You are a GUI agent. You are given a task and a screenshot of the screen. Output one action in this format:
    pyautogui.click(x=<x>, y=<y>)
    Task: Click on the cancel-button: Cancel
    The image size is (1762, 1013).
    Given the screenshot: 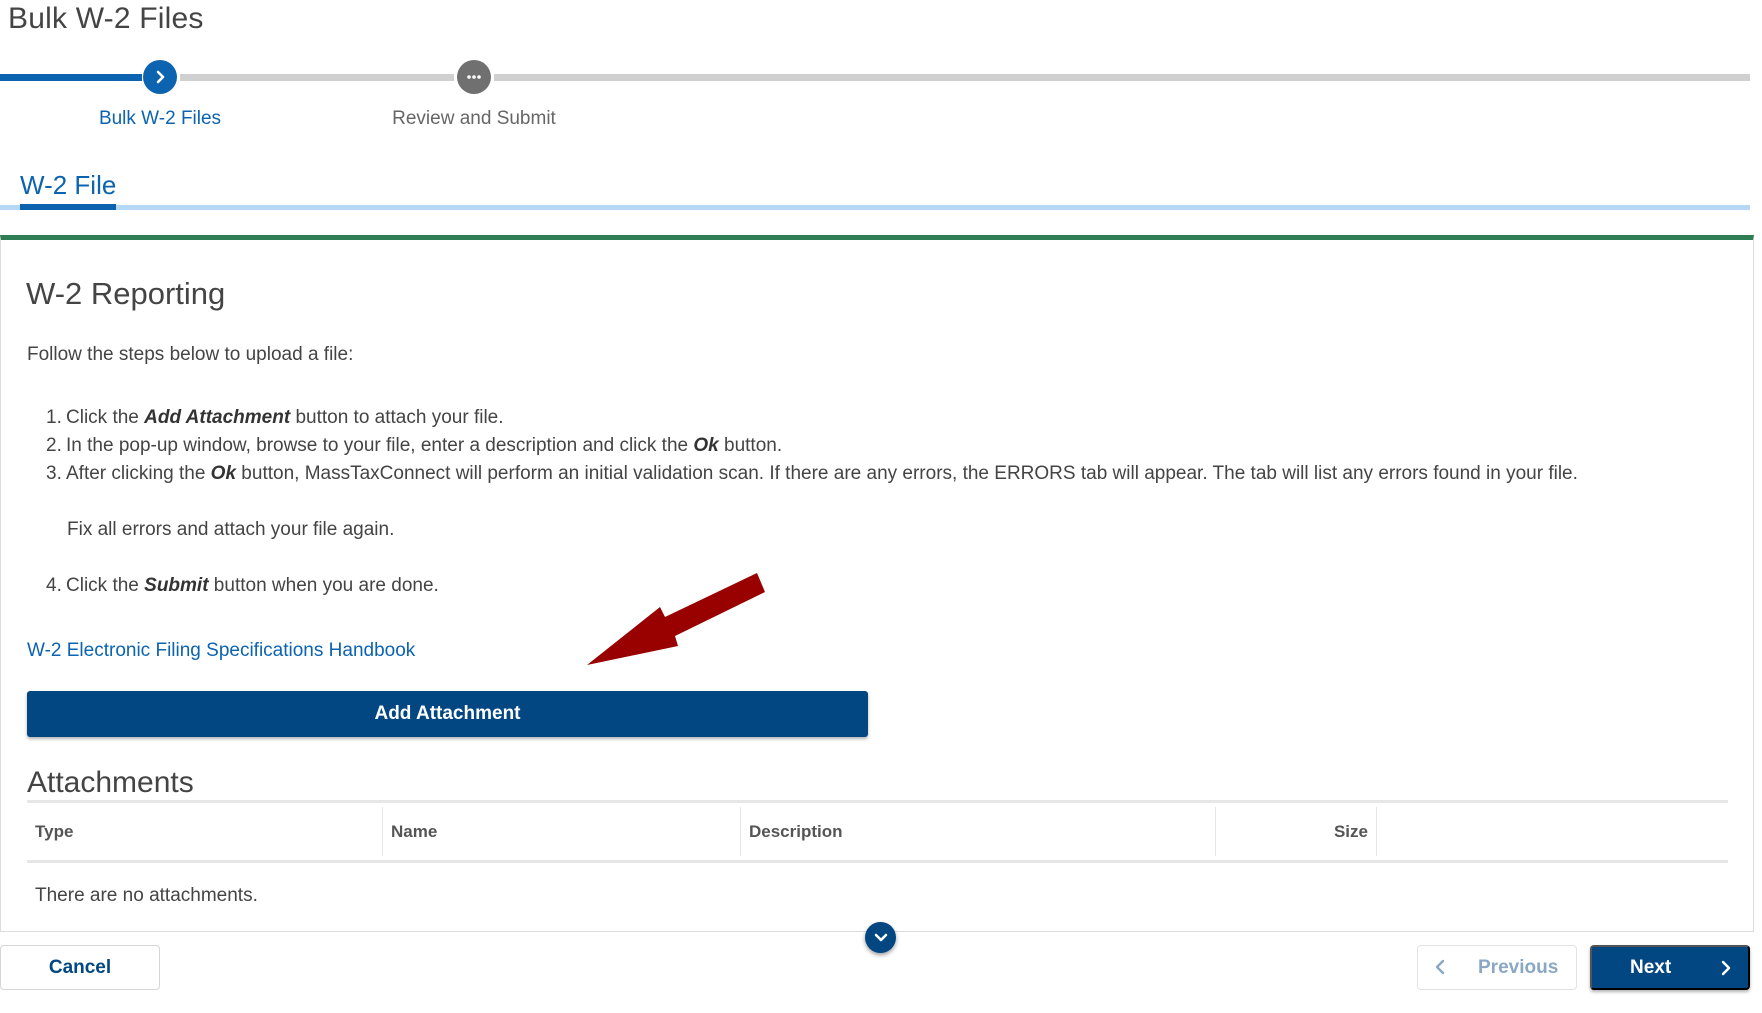 What is the action you would take?
    pyautogui.click(x=80, y=967)
    